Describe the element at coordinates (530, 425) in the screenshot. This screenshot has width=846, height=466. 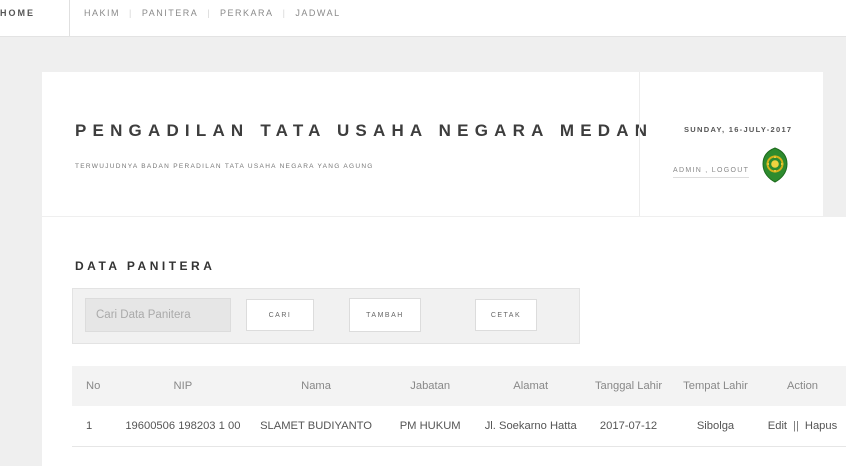
I see `cell-alamat: Jl. Soekarno Hatta` at that location.